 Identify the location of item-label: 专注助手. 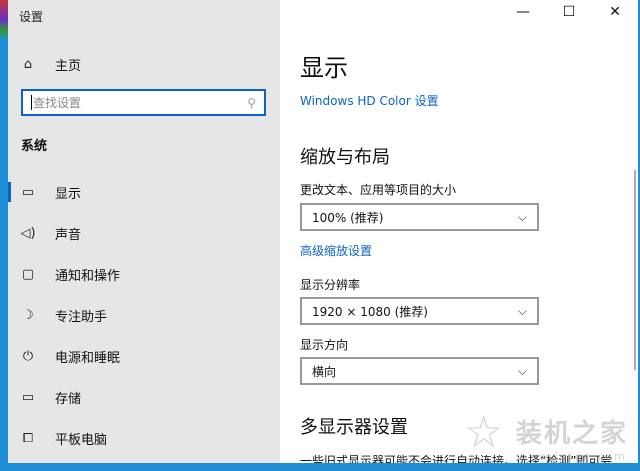
(81, 317).